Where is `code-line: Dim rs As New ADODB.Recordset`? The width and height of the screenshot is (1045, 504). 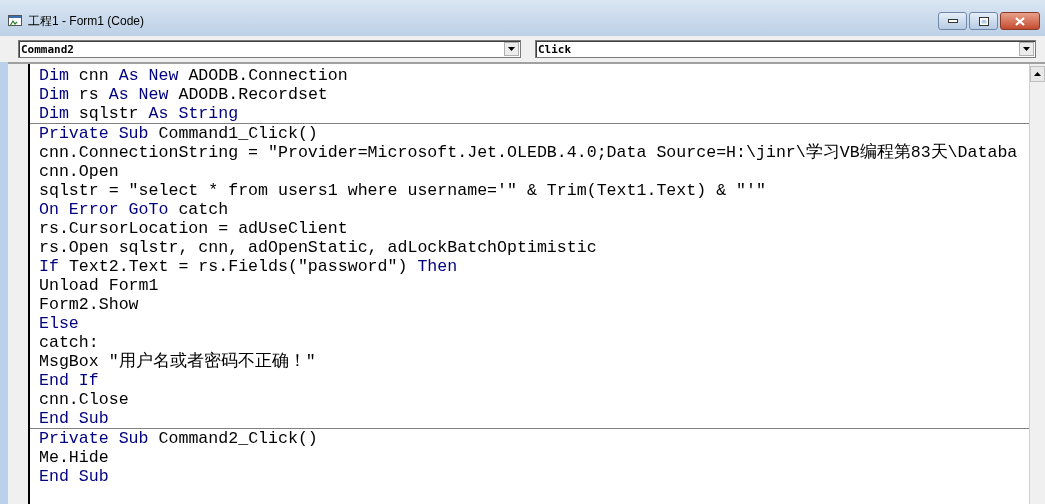
code-line: Dim rs As New ADODB.Recordset is located at coordinates (183, 94).